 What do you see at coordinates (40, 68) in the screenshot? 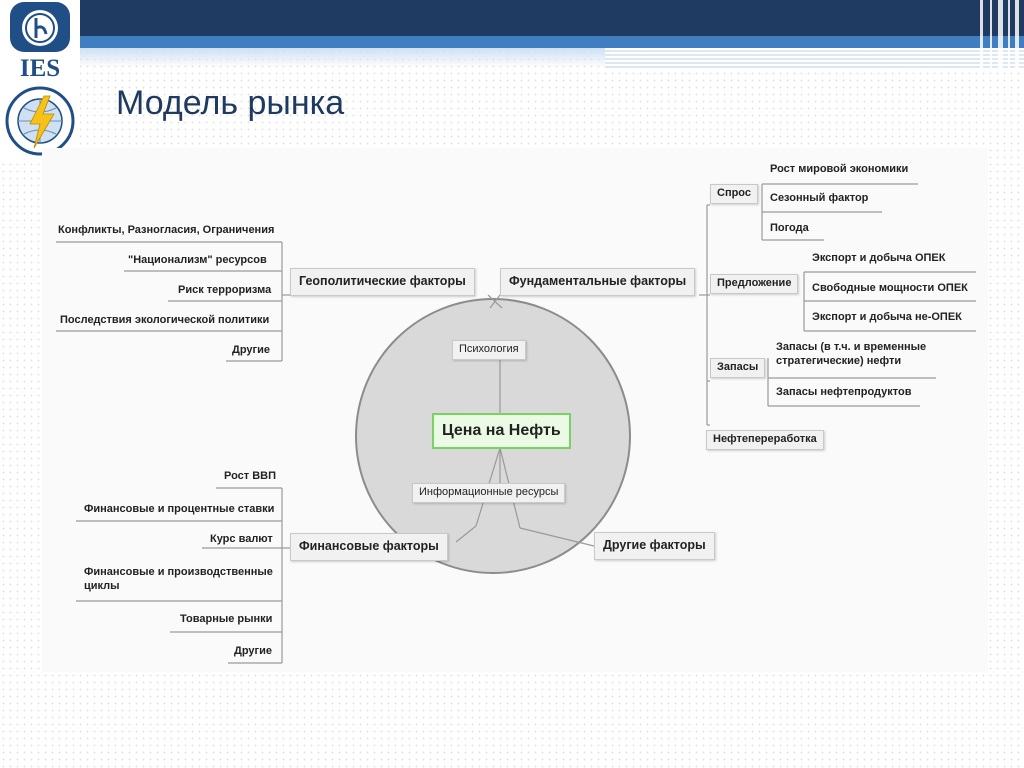
I see `ies-logo-text: IES` at bounding box center [40, 68].